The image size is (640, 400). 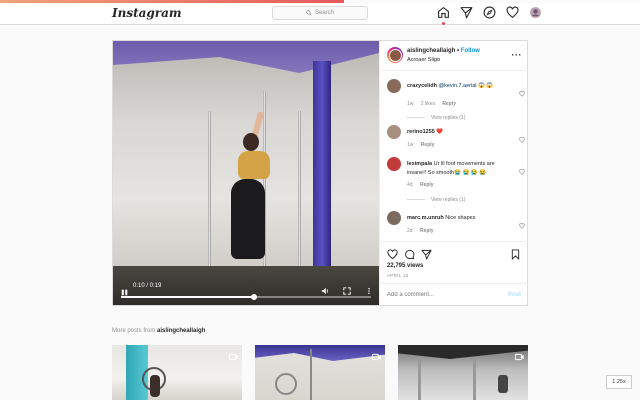 I want to click on zoom-level-badge: 1.25x, so click(x=619, y=382).